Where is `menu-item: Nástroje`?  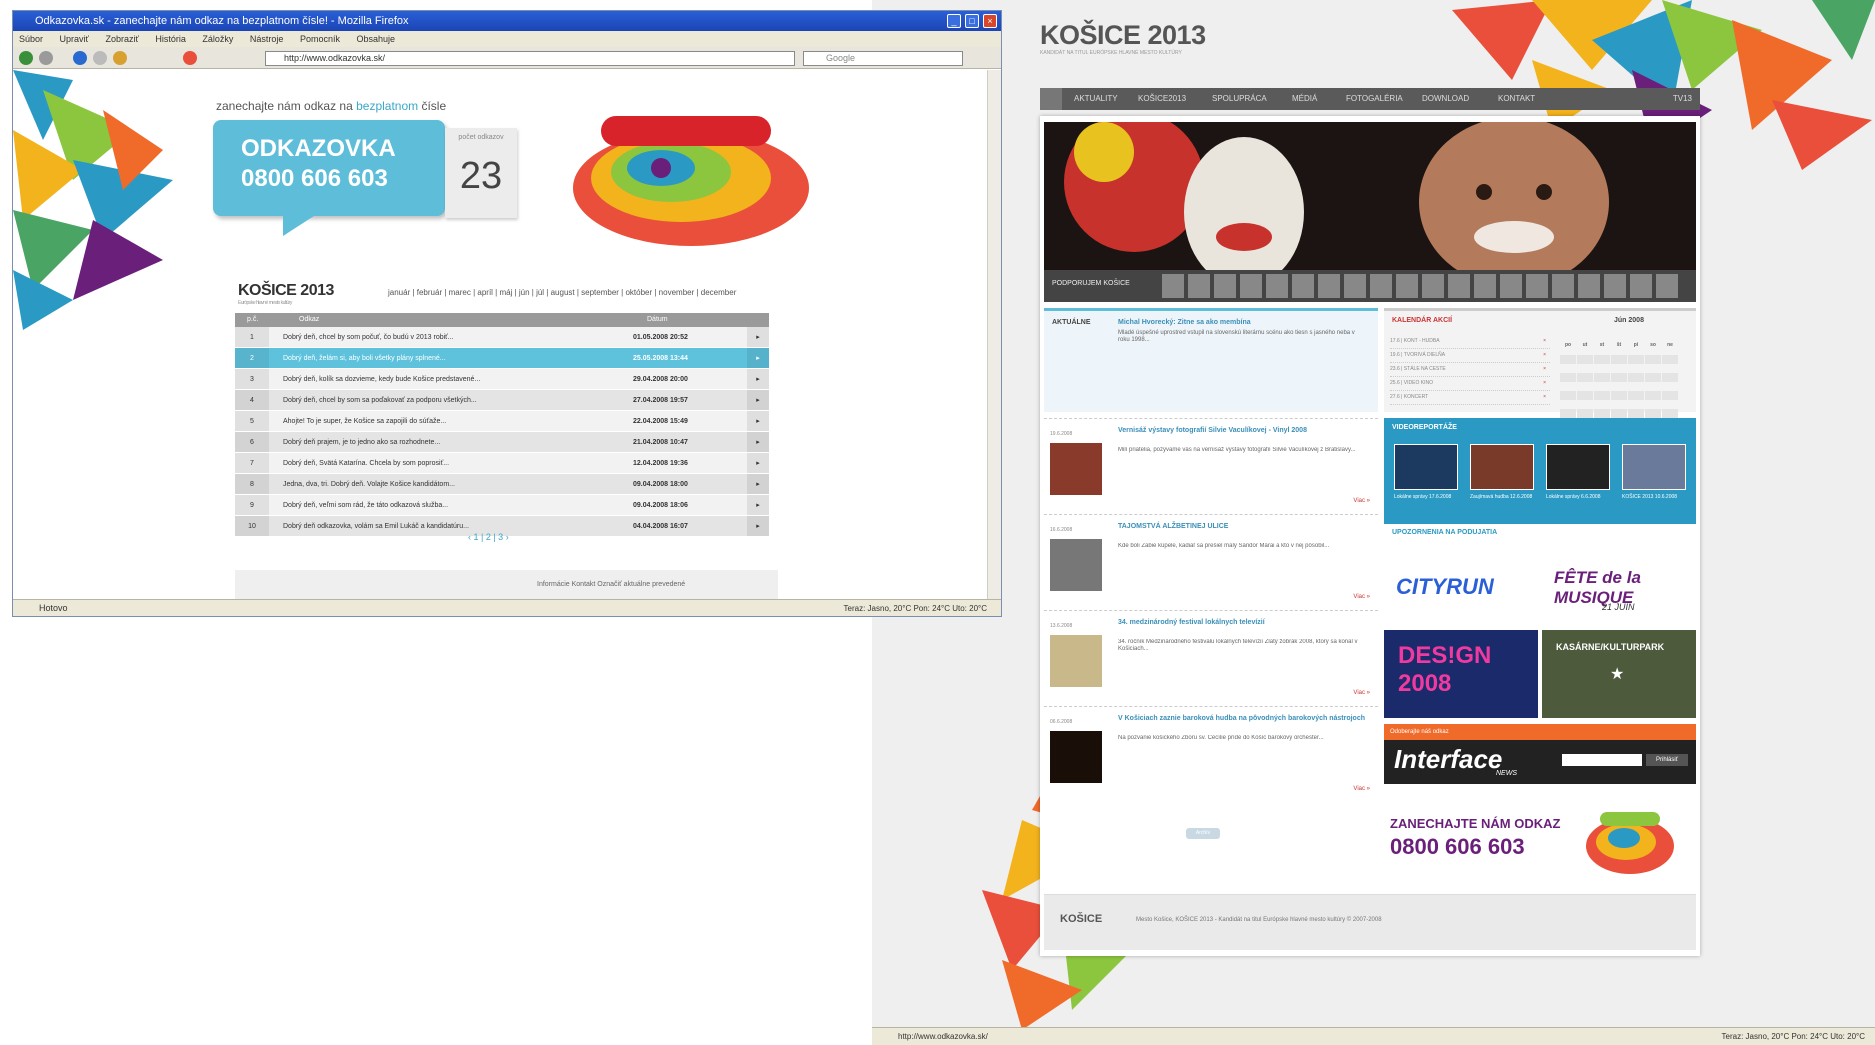
menu-item: Nástroje is located at coordinates (267, 39).